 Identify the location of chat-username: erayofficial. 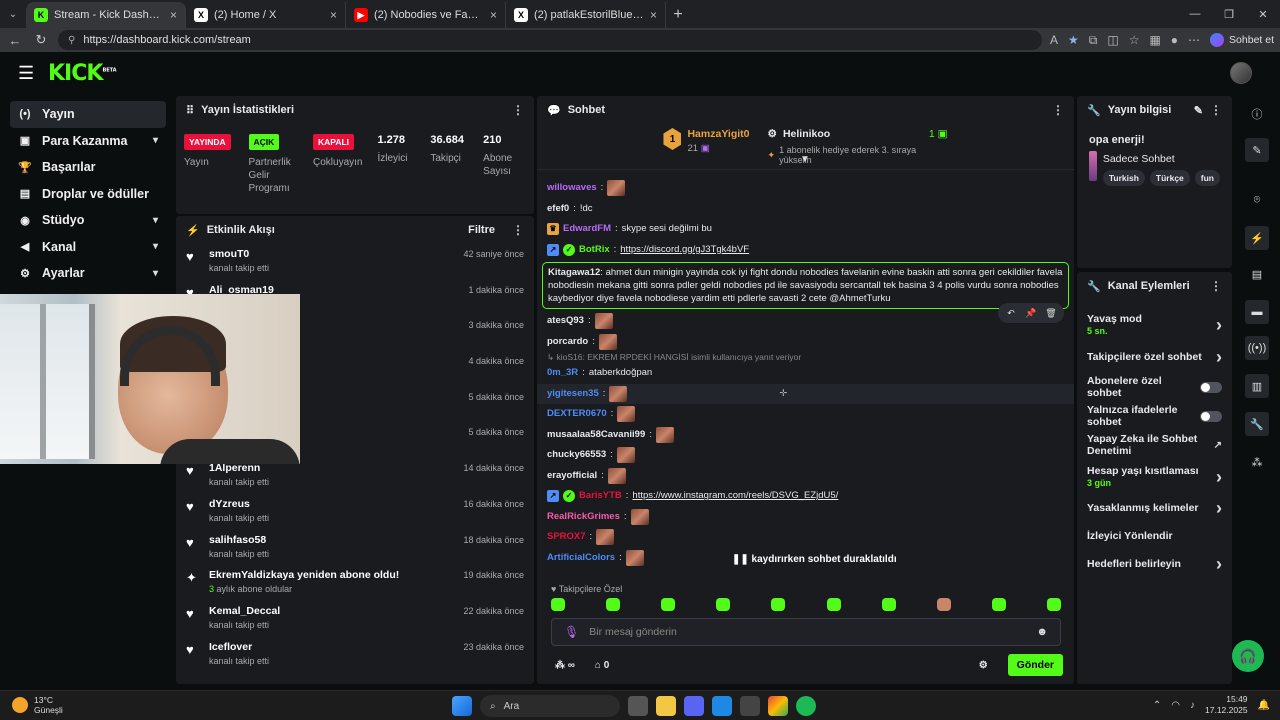
(572, 476).